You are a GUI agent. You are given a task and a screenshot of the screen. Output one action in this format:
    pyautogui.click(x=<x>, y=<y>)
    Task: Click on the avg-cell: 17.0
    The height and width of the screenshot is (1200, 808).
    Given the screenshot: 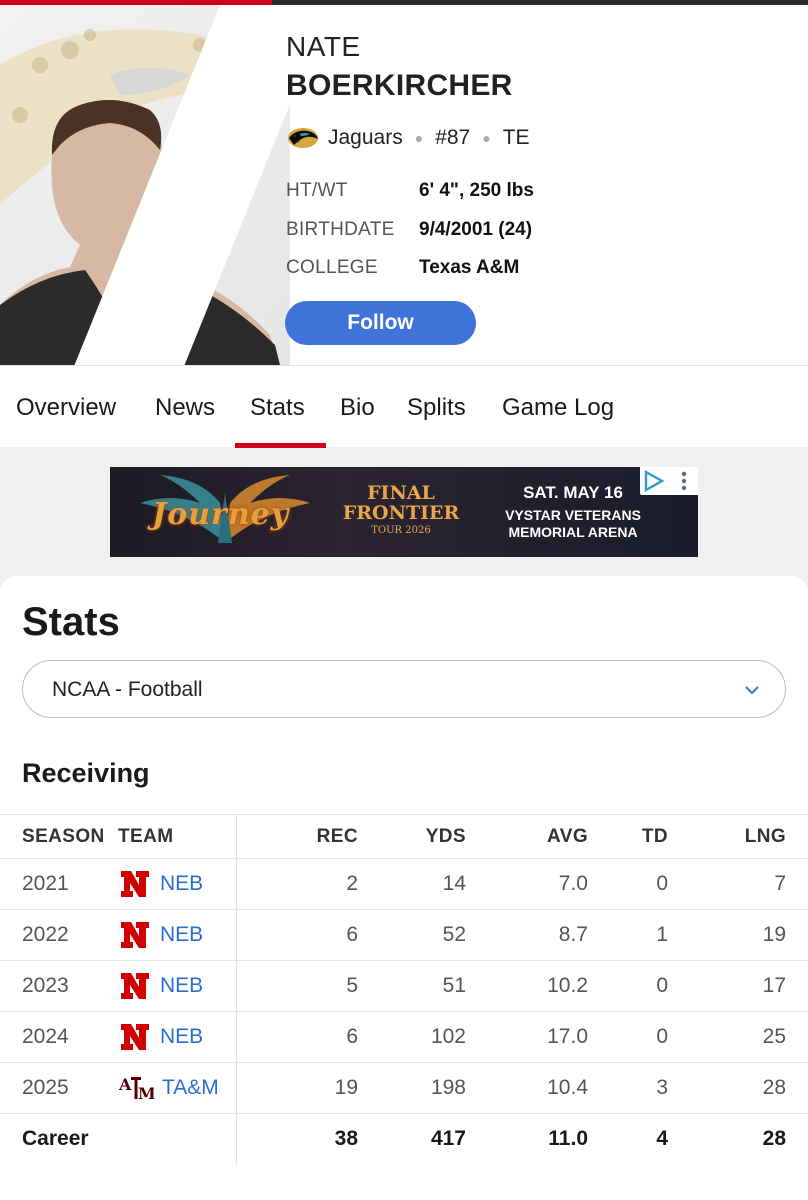 What is the action you would take?
    pyautogui.click(x=527, y=1037)
    